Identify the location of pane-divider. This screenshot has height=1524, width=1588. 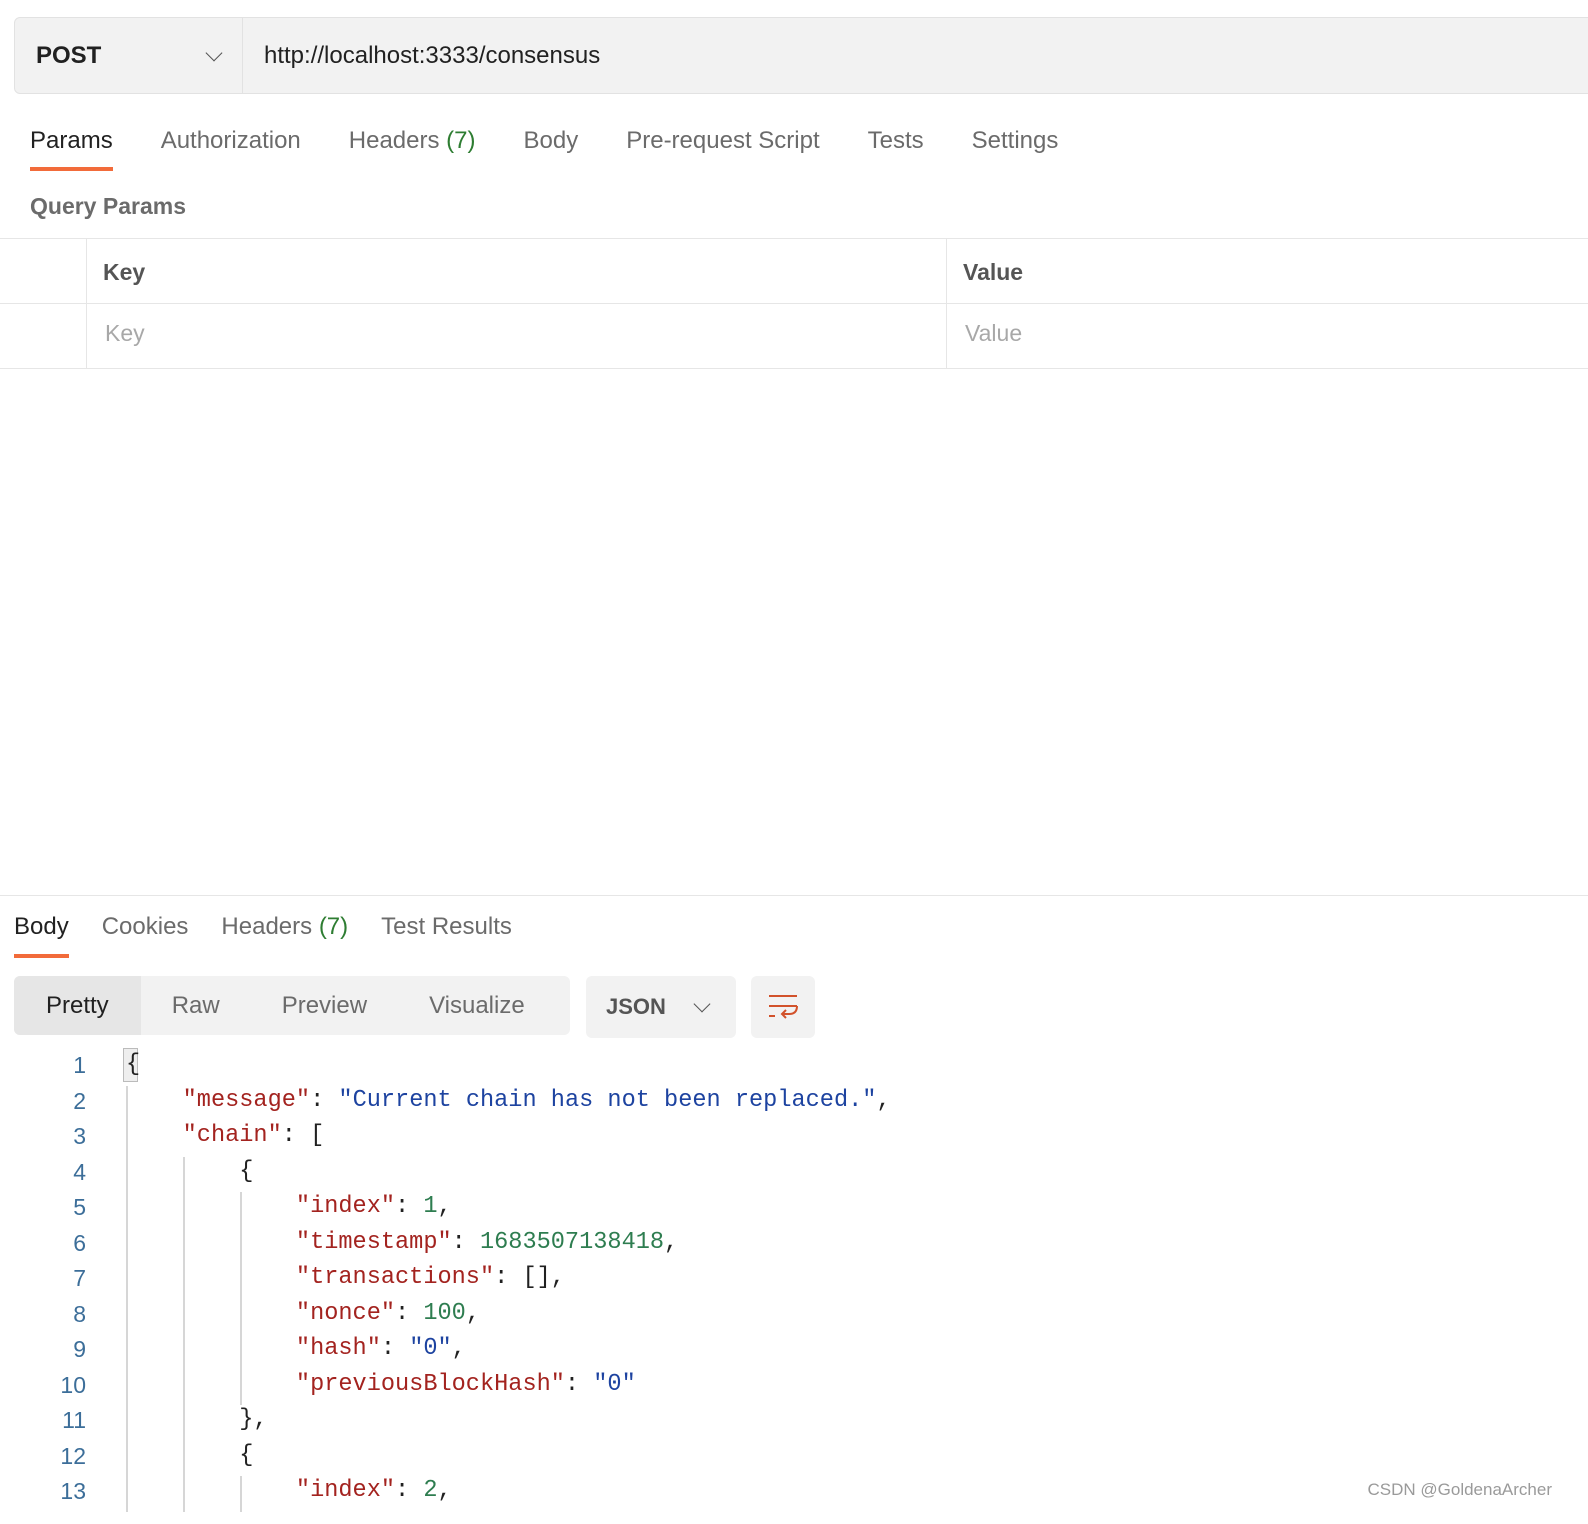
(794, 895).